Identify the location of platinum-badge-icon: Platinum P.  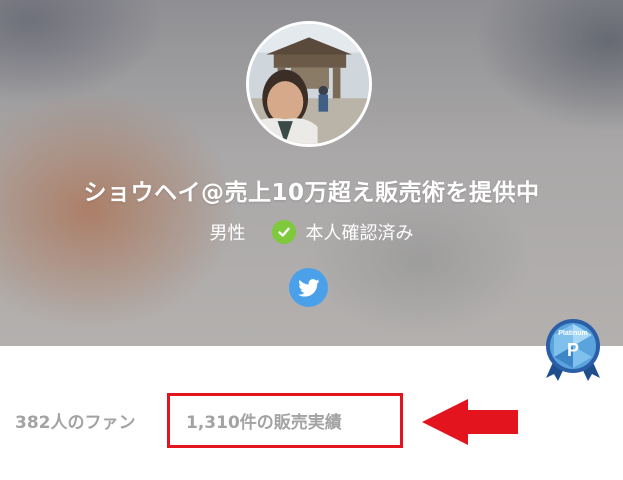
(573, 350).